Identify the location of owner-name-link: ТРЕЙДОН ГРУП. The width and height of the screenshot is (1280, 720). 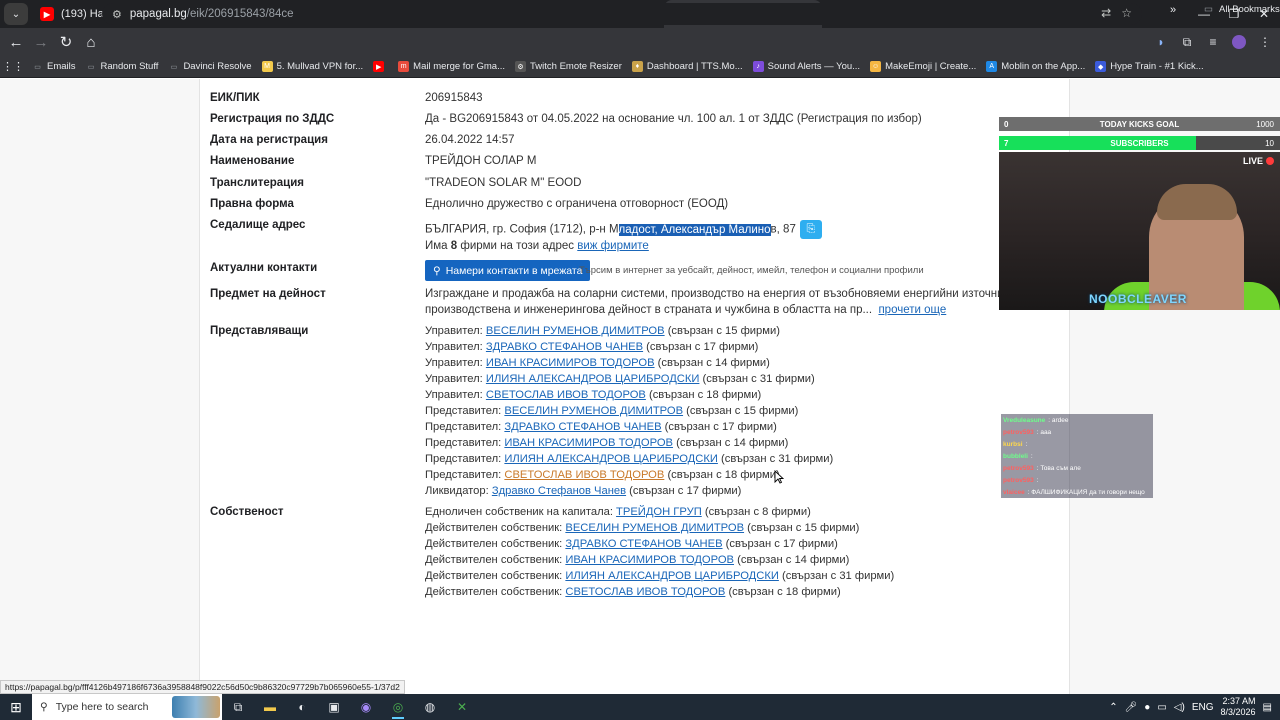
(659, 512).